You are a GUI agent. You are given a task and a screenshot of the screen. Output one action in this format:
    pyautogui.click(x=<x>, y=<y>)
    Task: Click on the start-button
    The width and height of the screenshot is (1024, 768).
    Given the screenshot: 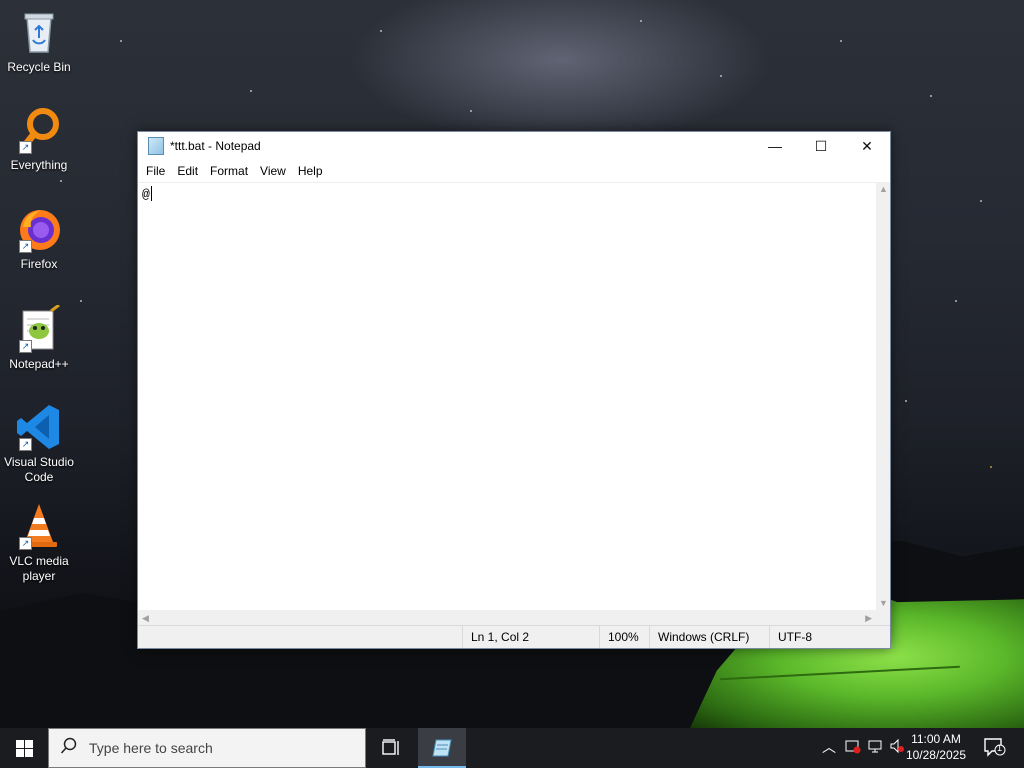 What is the action you would take?
    pyautogui.click(x=24, y=748)
    